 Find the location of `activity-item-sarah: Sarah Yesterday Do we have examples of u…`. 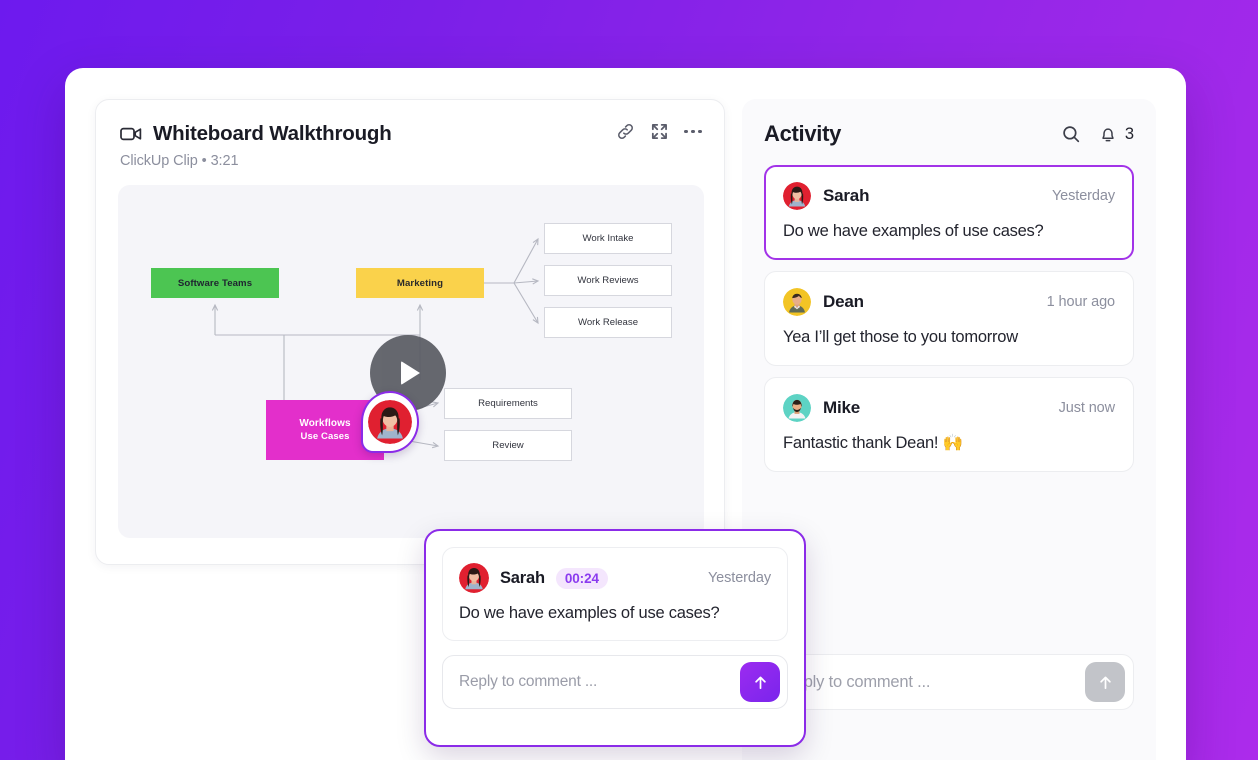

activity-item-sarah: Sarah Yesterday Do we have examples of u… is located at coordinates (949, 212).